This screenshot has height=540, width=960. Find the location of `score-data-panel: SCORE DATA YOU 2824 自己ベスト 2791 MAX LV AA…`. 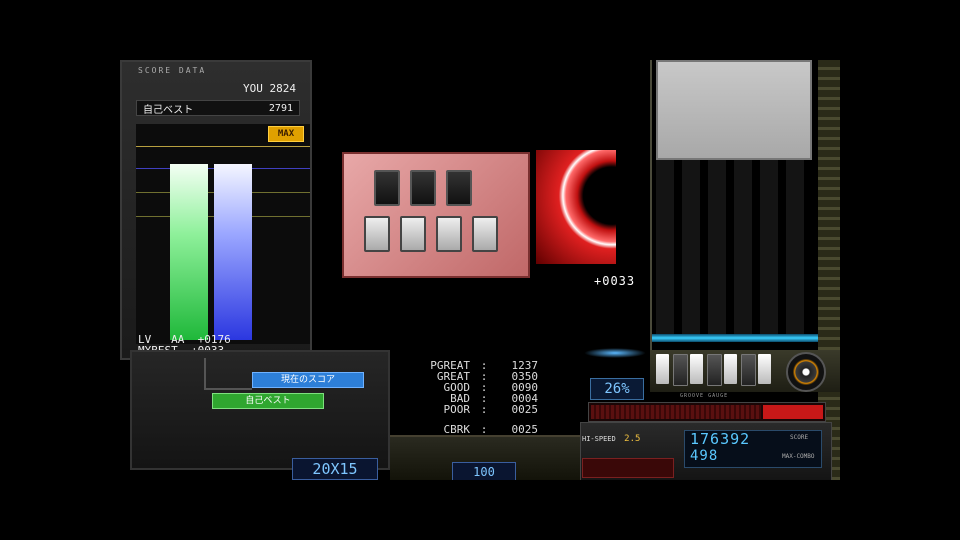

score-data-panel: SCORE DATA YOU 2824 自己ベスト 2791 MAX LV AA… is located at coordinates (216, 210).